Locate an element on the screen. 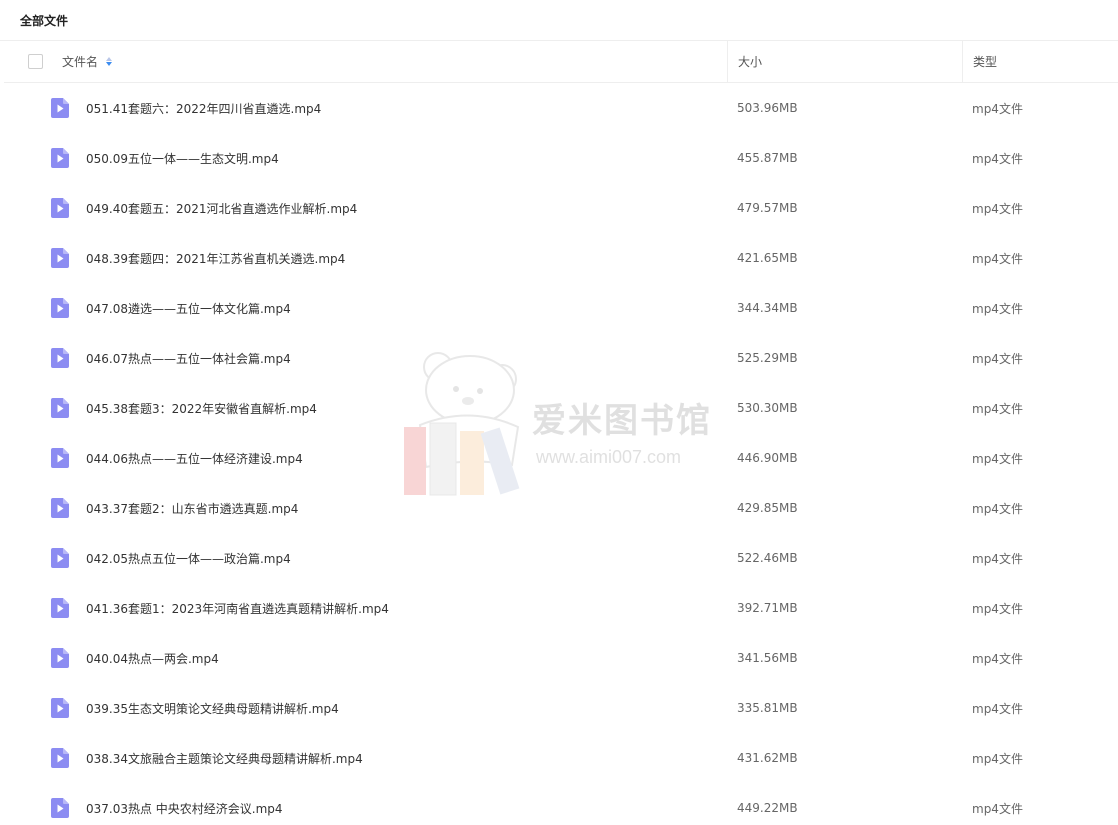 This screenshot has height=825, width=1118. file-row: 040.04热点—两会.mp4 341.56MB mp4文件 is located at coordinates (561, 658).